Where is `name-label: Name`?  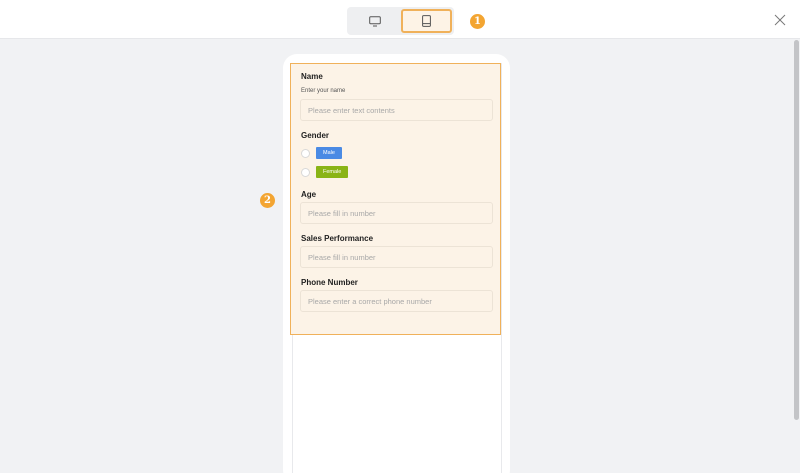
name-label: Name is located at coordinates (312, 76).